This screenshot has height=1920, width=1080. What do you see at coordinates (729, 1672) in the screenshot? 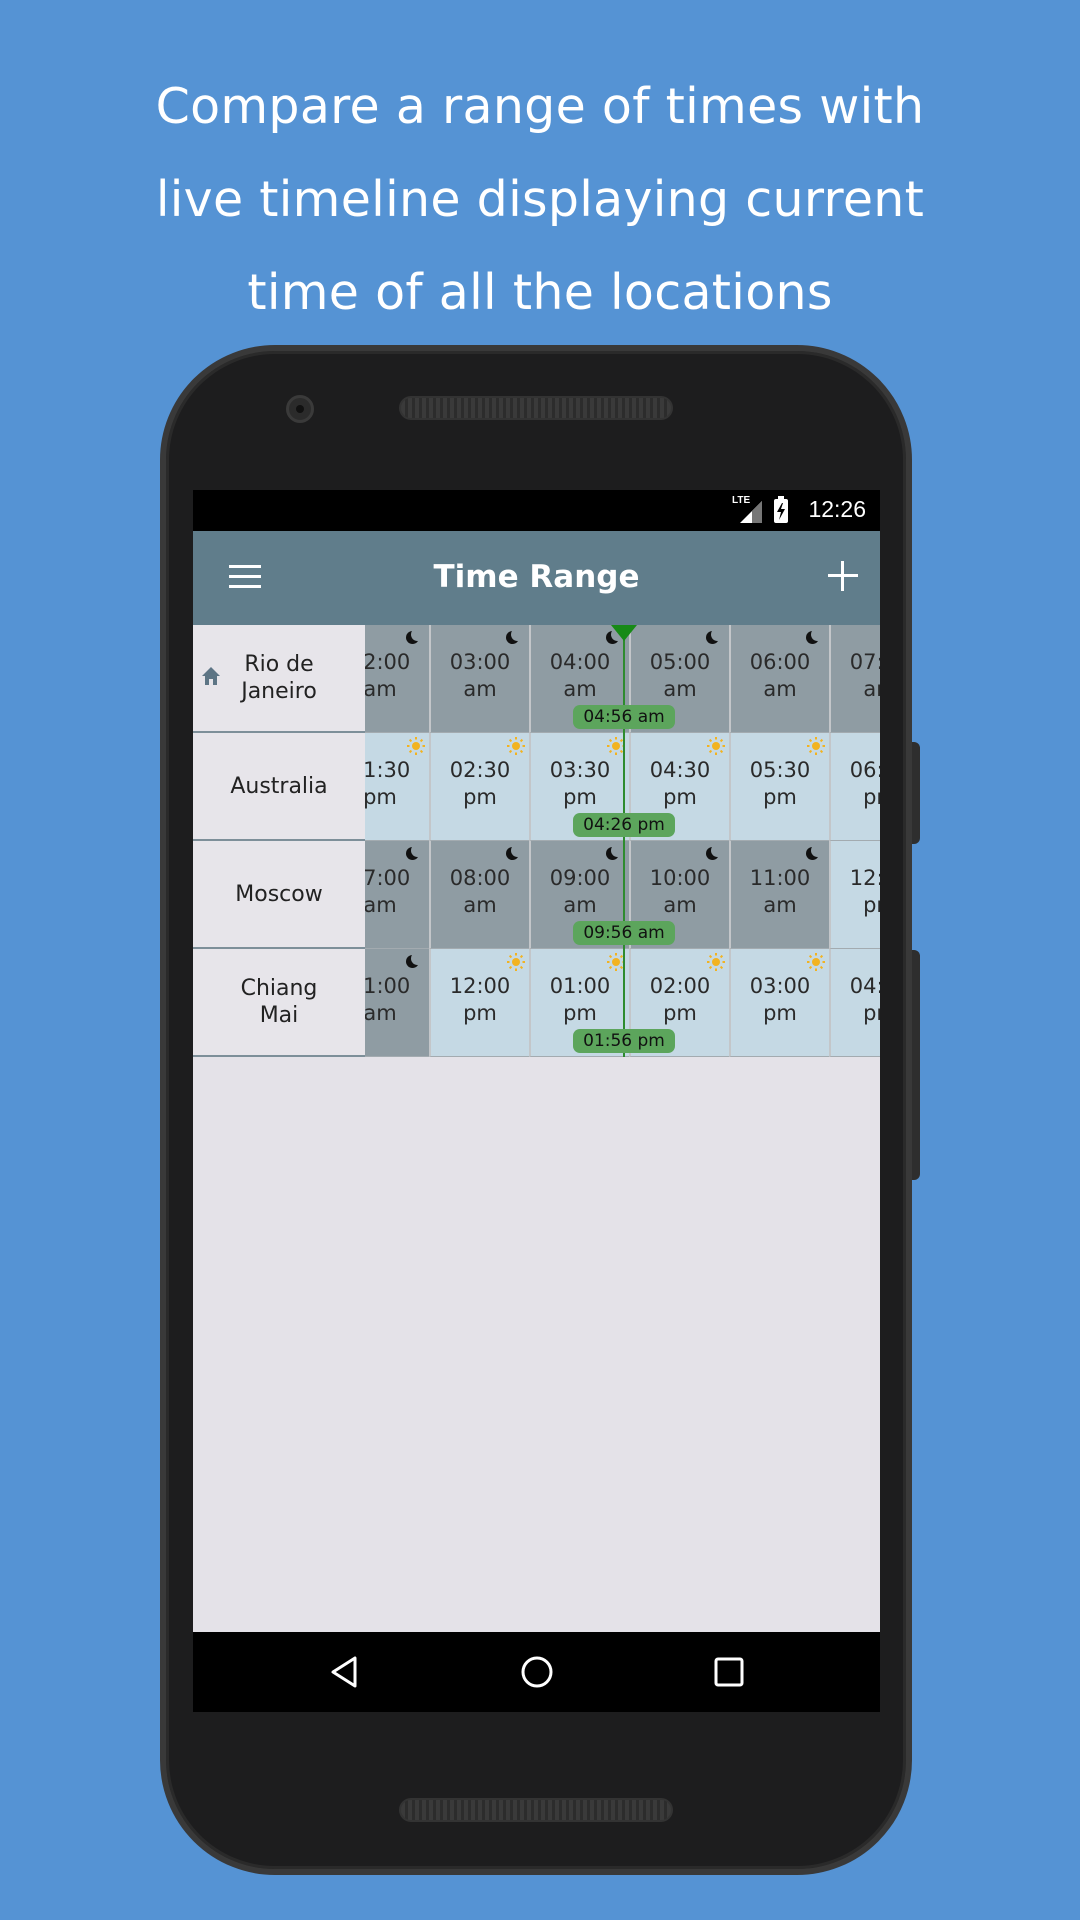
I see `recents-icon` at bounding box center [729, 1672].